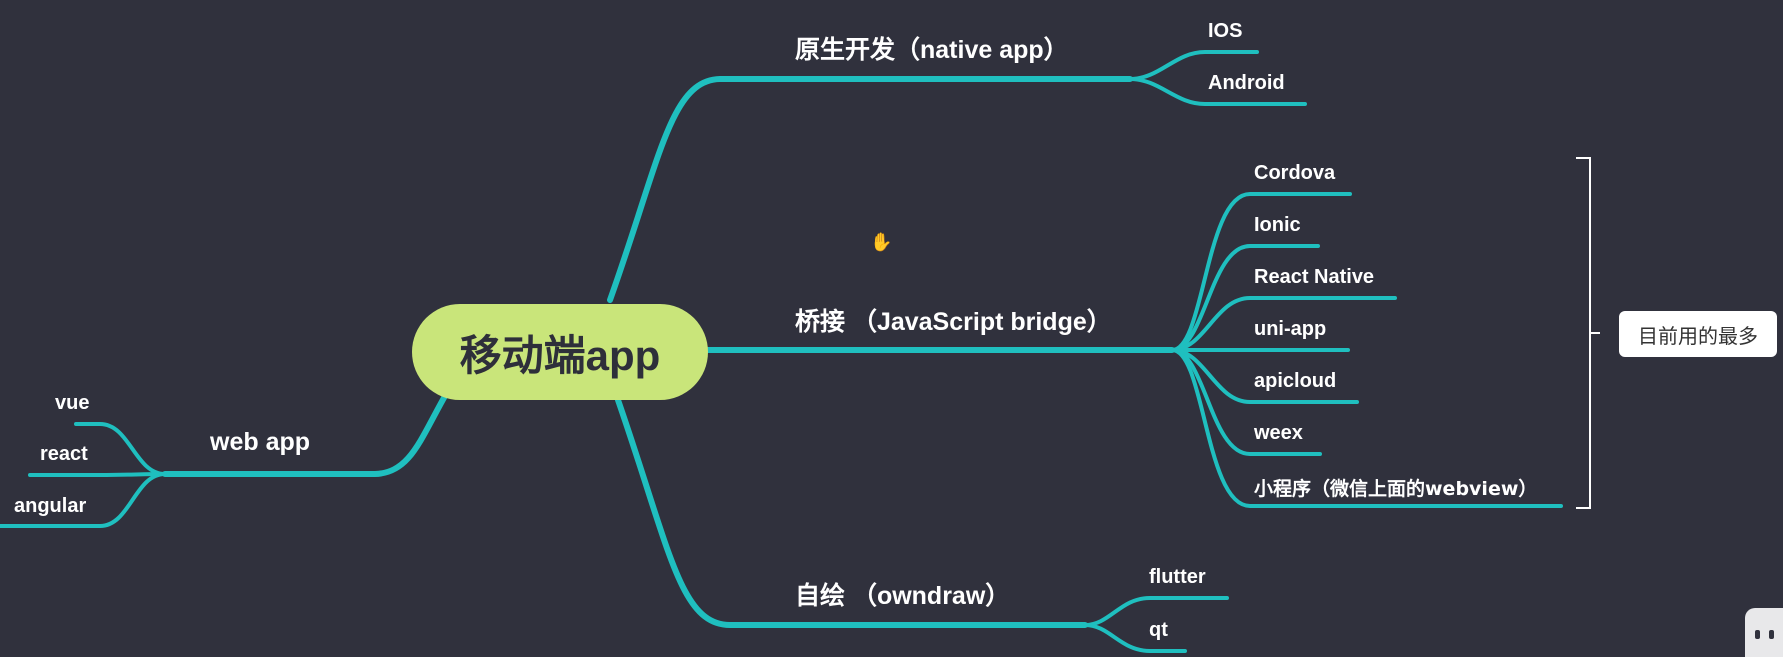 This screenshot has width=1783, height=657. Describe the element at coordinates (72, 403) in the screenshot. I see `leaf-vue: vue` at that location.